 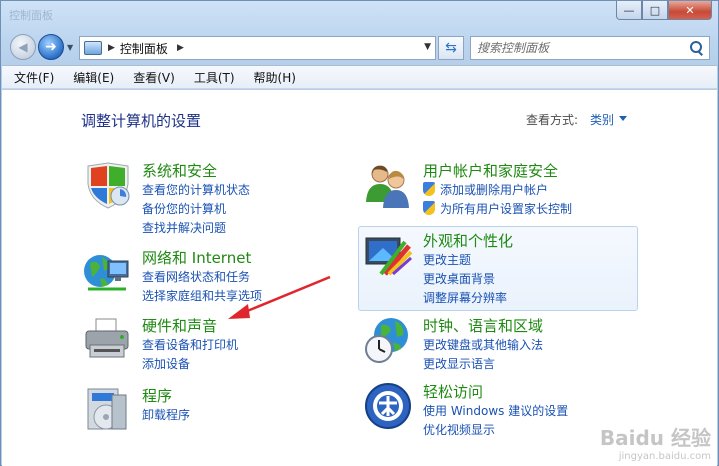 I want to click on caption-buttons: — □ ✕, so click(x=664, y=10).